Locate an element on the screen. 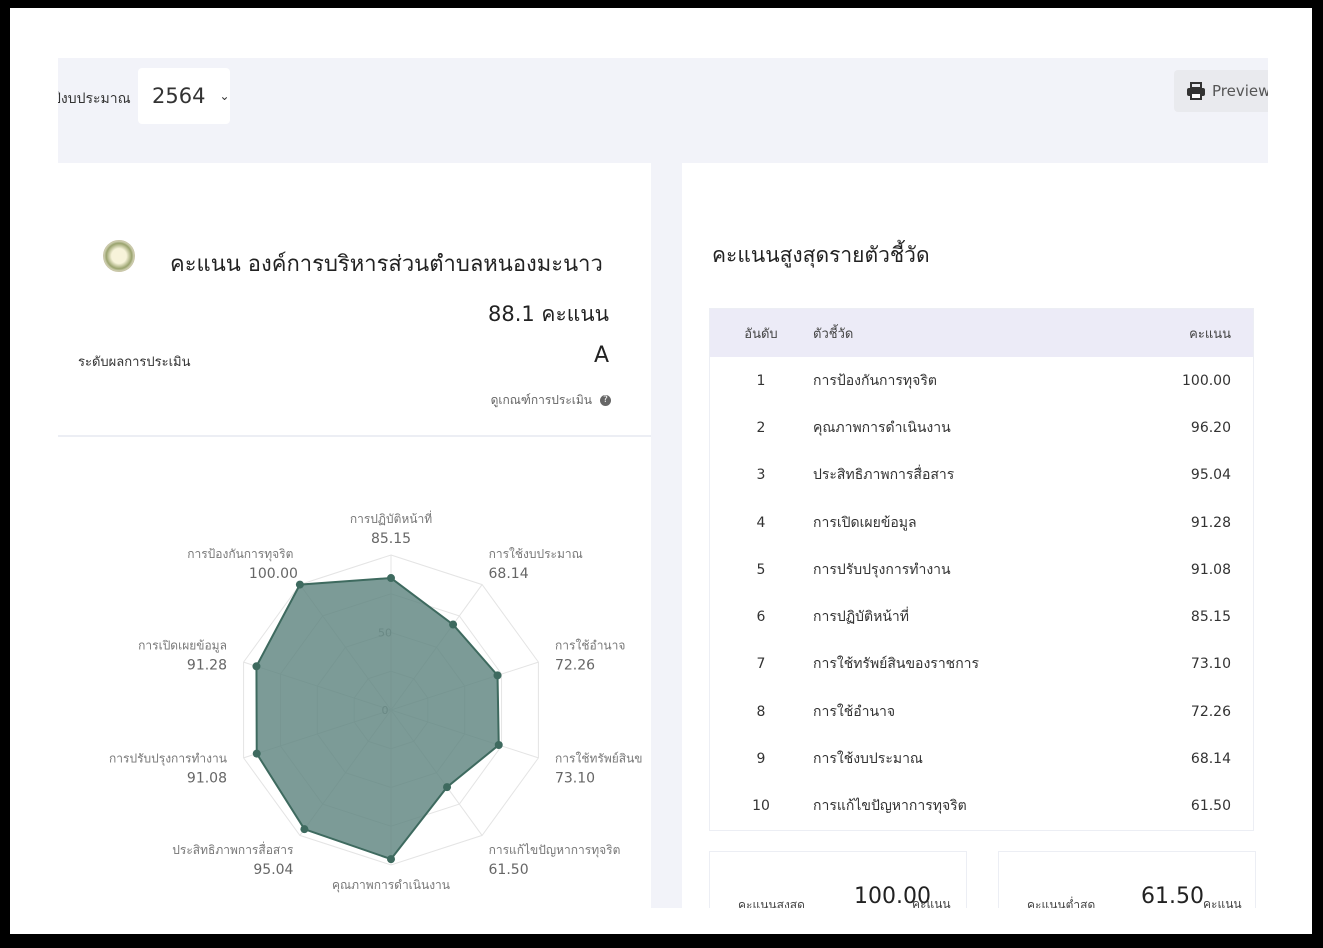 The image size is (1323, 948). table-row: 5 การปรับปรุงการทำงาน 91.08 is located at coordinates (982, 569).